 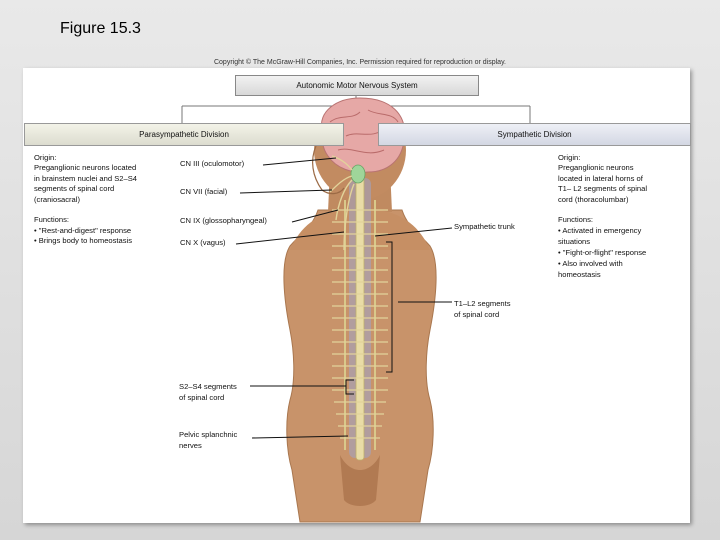 I want to click on label-cn3: CN III (oculomotor), so click(x=212, y=163).